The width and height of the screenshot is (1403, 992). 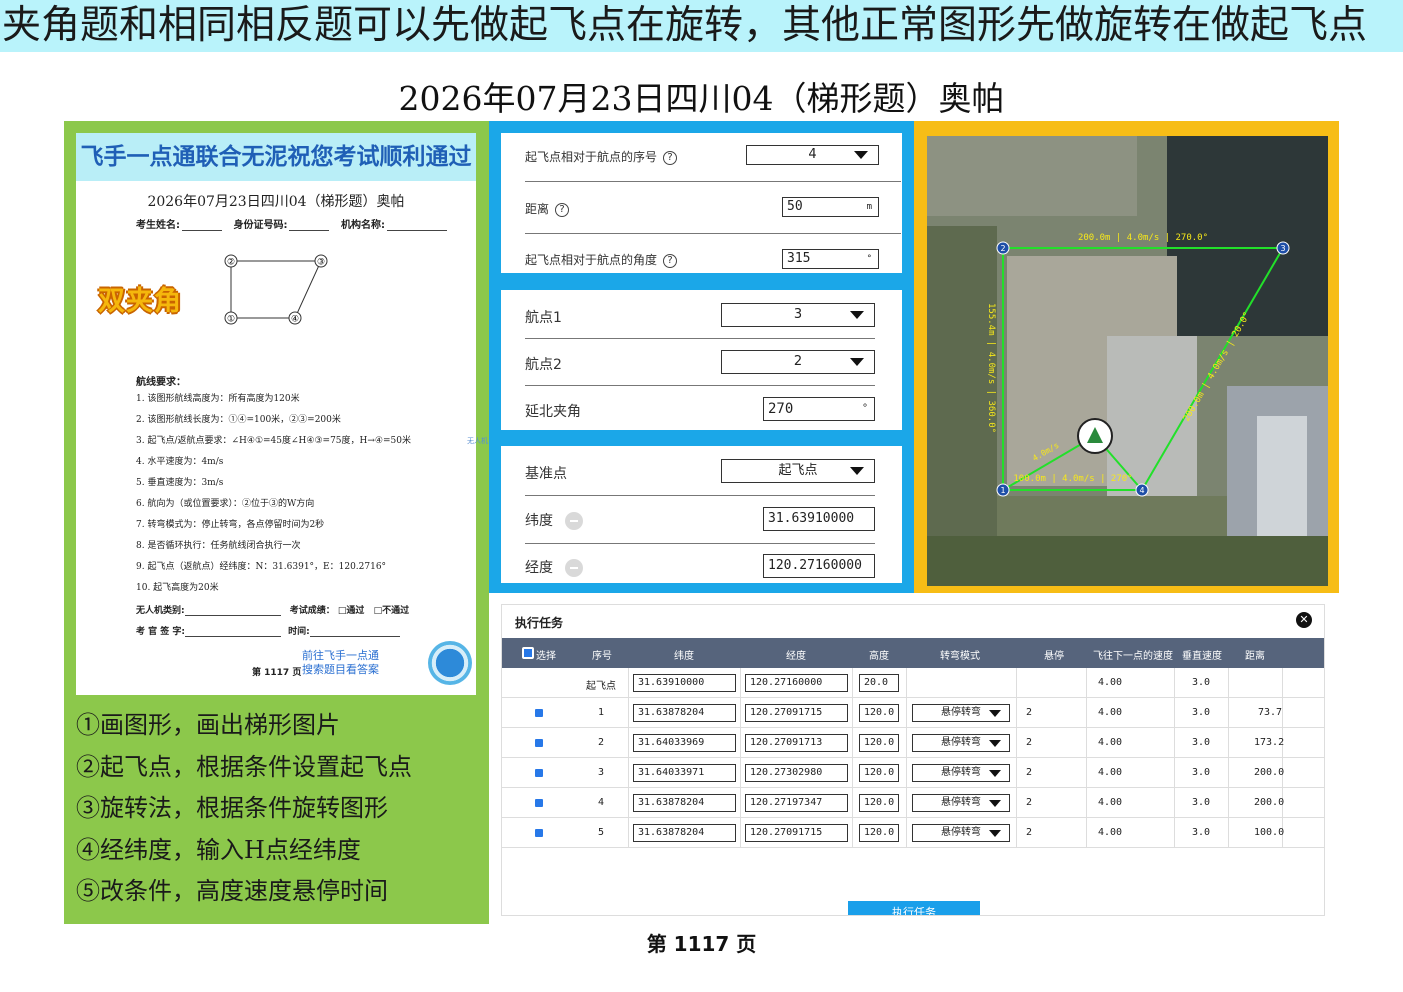 I want to click on requirements-title: 航线要求：, so click(x=161, y=382).